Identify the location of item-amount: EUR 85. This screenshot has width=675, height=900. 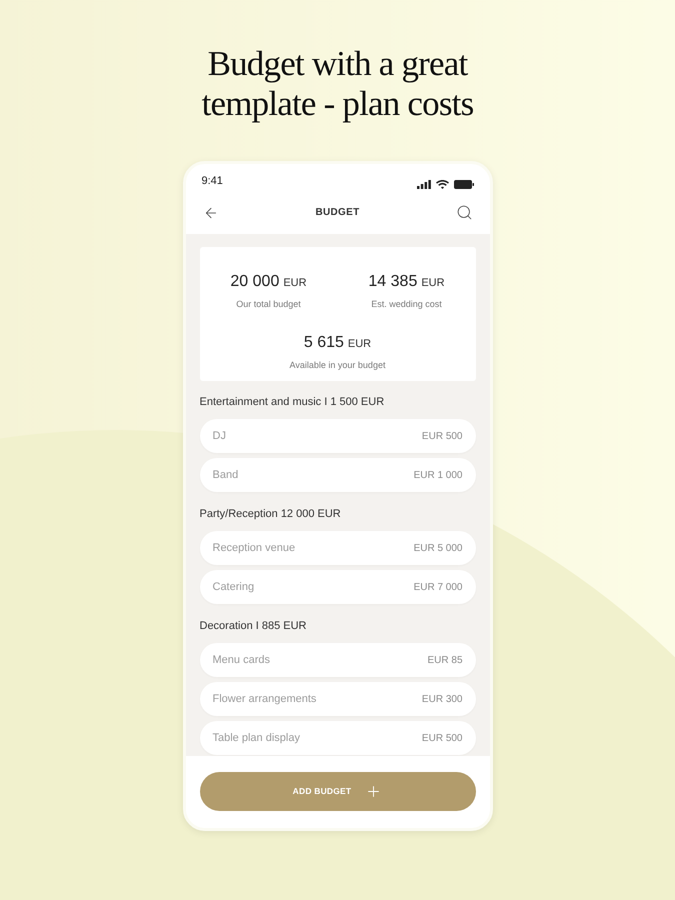
(444, 661).